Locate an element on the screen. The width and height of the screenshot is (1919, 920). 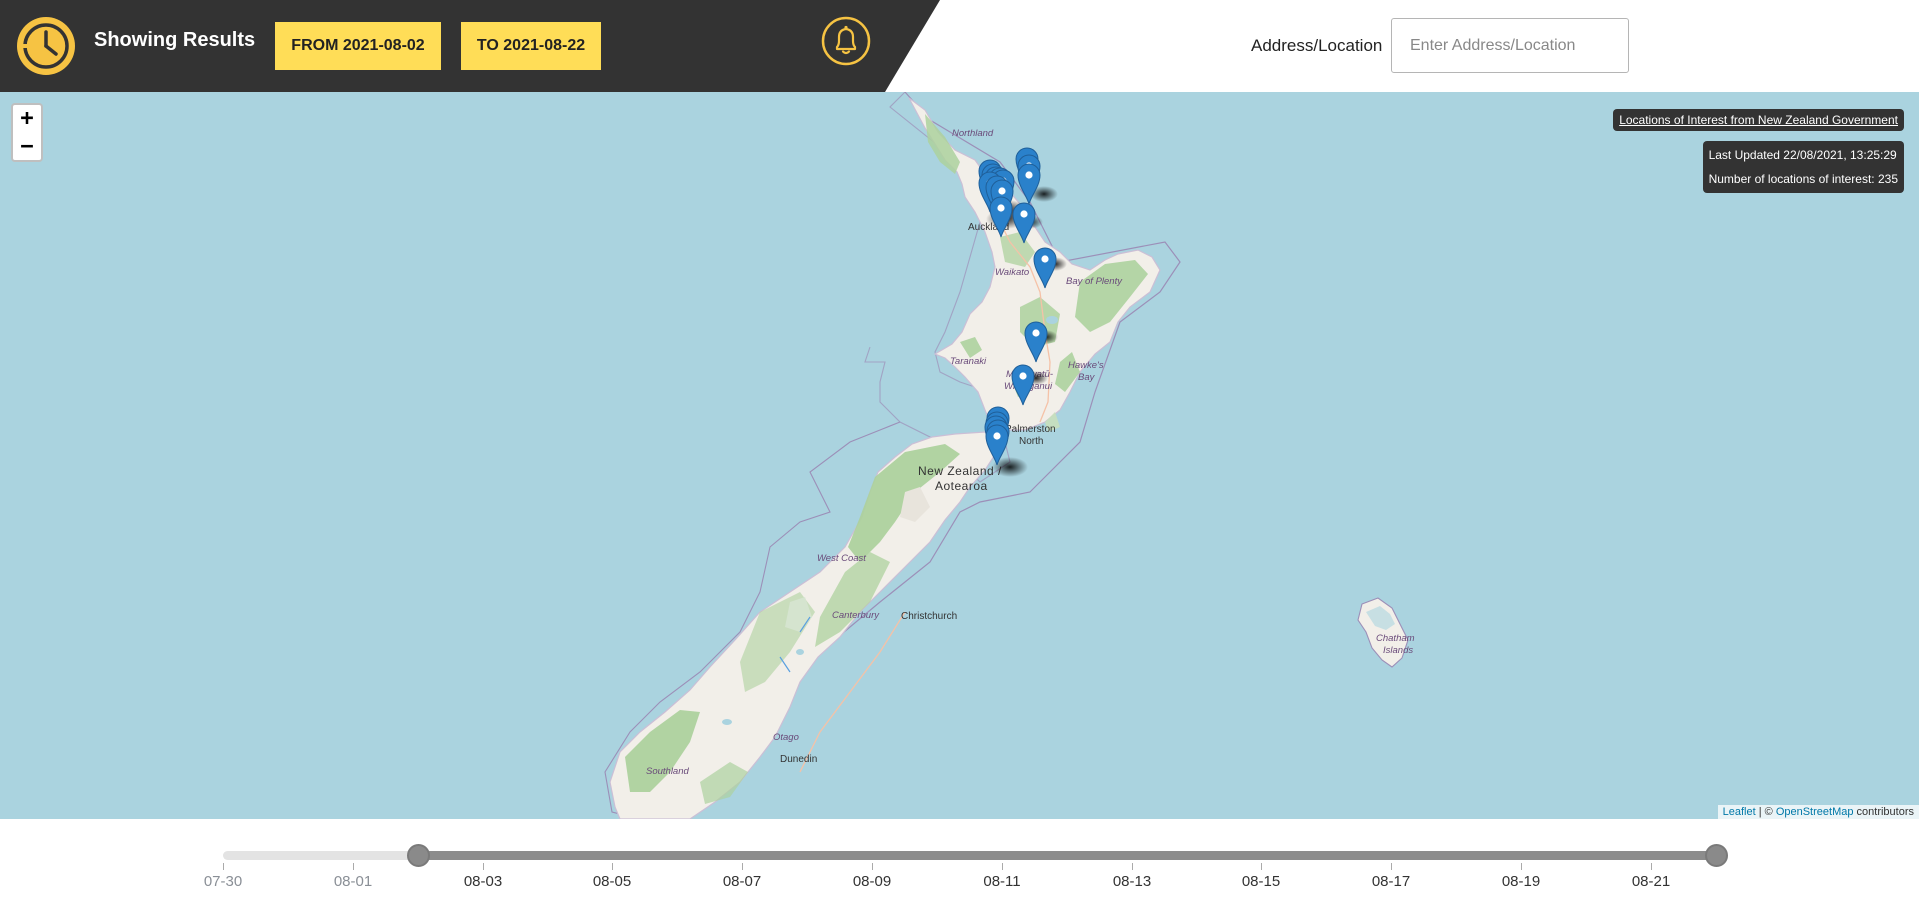
zoom-in-button: + is located at coordinates (27, 118).